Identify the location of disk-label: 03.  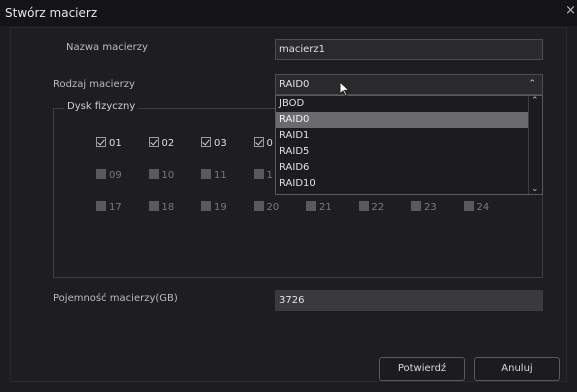
(220, 143).